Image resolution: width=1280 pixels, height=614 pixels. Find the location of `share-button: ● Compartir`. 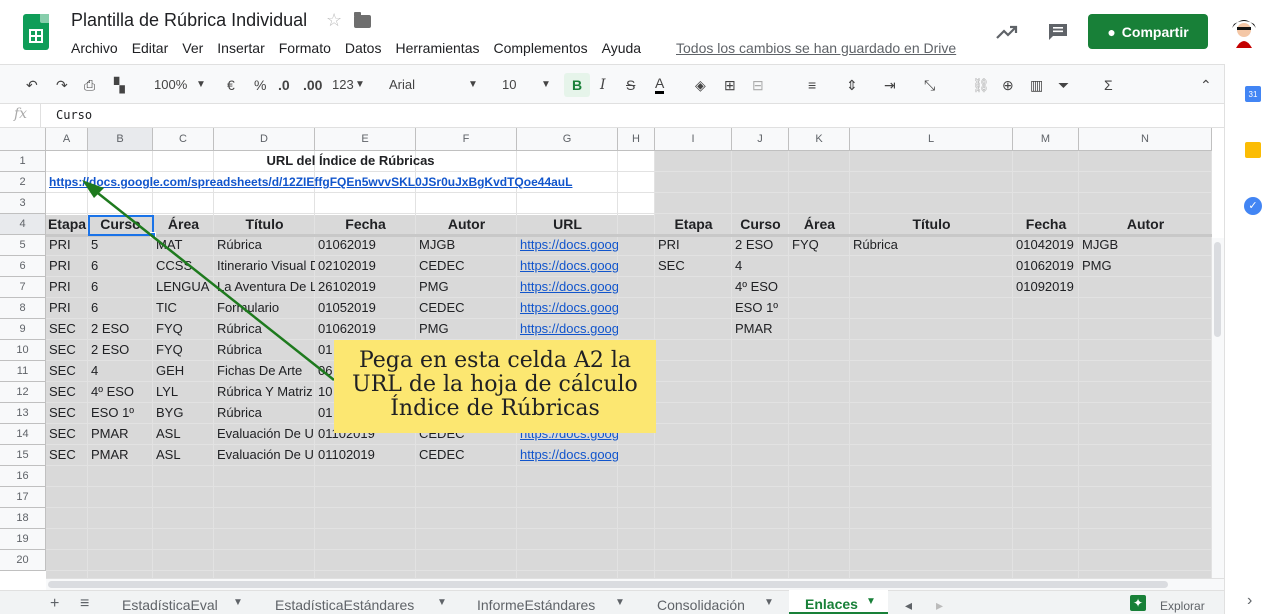

share-button: ● Compartir is located at coordinates (1148, 31).